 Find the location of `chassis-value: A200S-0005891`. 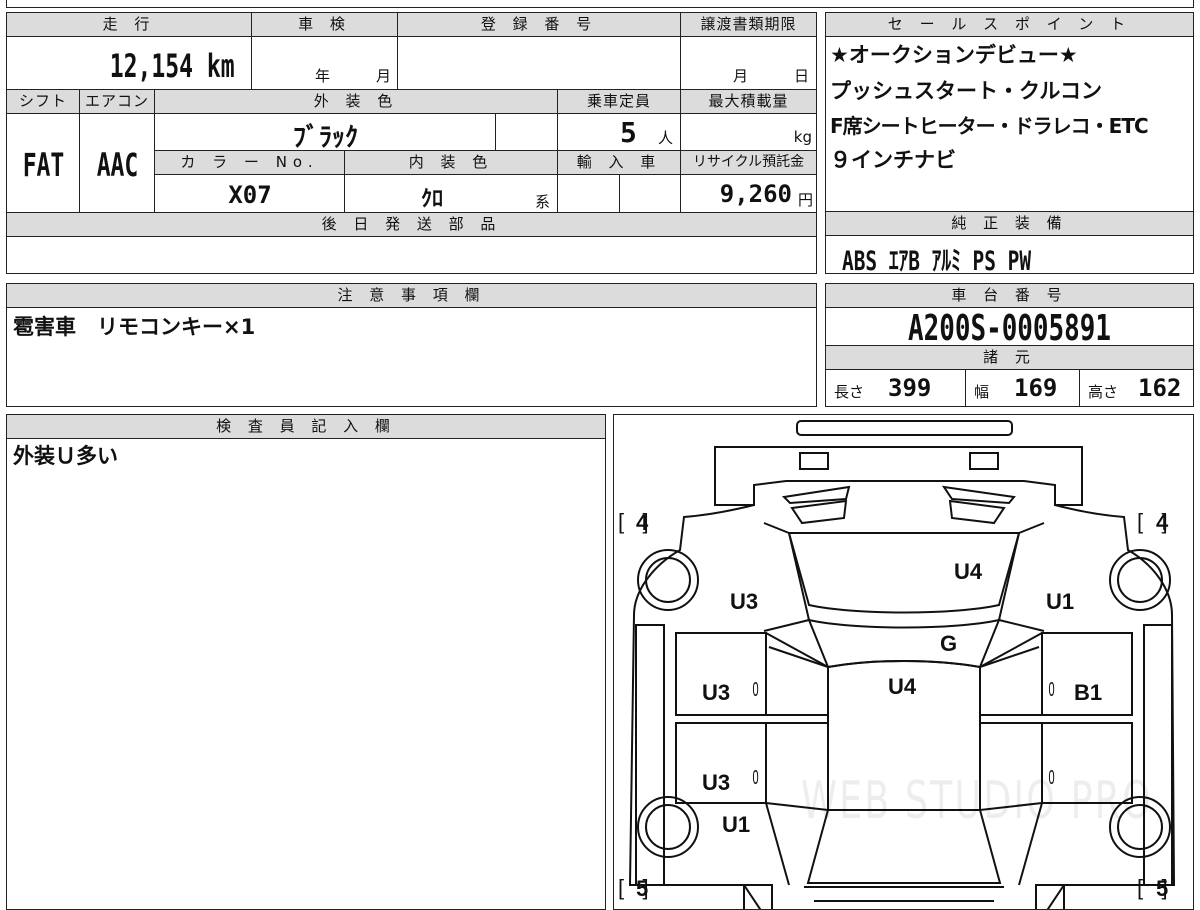

chassis-value: A200S-0005891 is located at coordinates (1009, 327).